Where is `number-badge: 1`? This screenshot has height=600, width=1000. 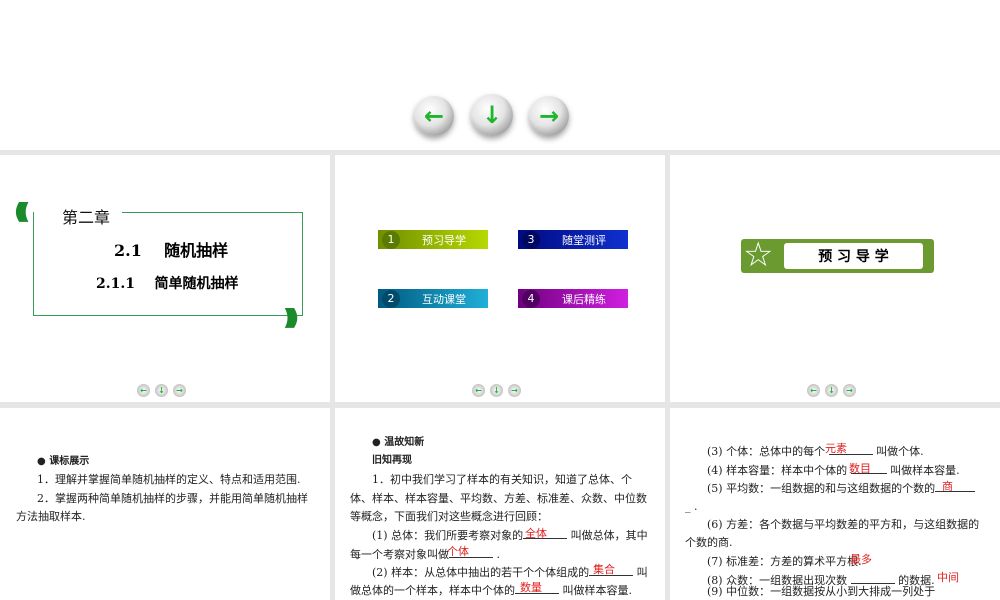
number-badge: 1 is located at coordinates (391, 239).